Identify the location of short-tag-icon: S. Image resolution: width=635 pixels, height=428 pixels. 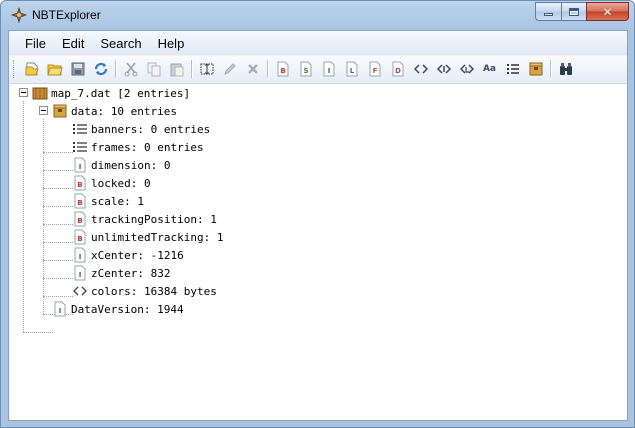
(305, 69).